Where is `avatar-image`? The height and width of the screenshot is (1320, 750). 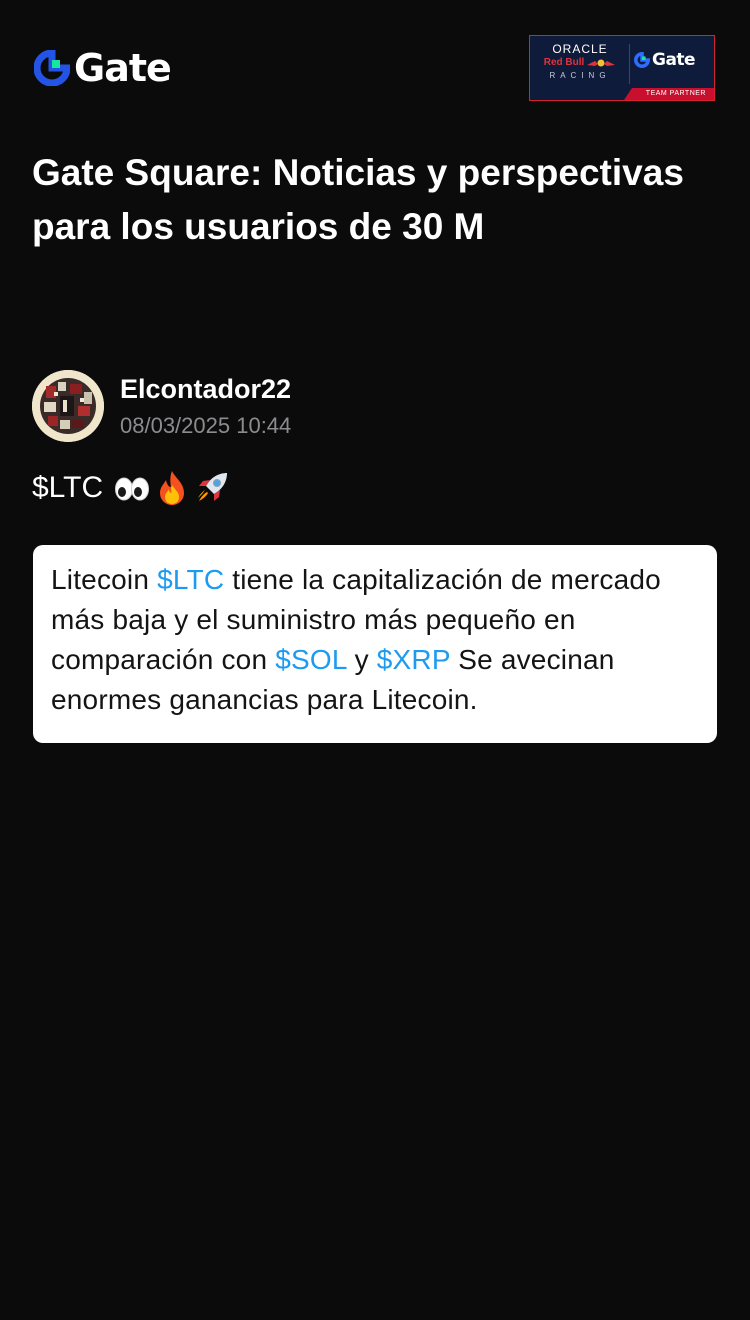 avatar-image is located at coordinates (68, 406).